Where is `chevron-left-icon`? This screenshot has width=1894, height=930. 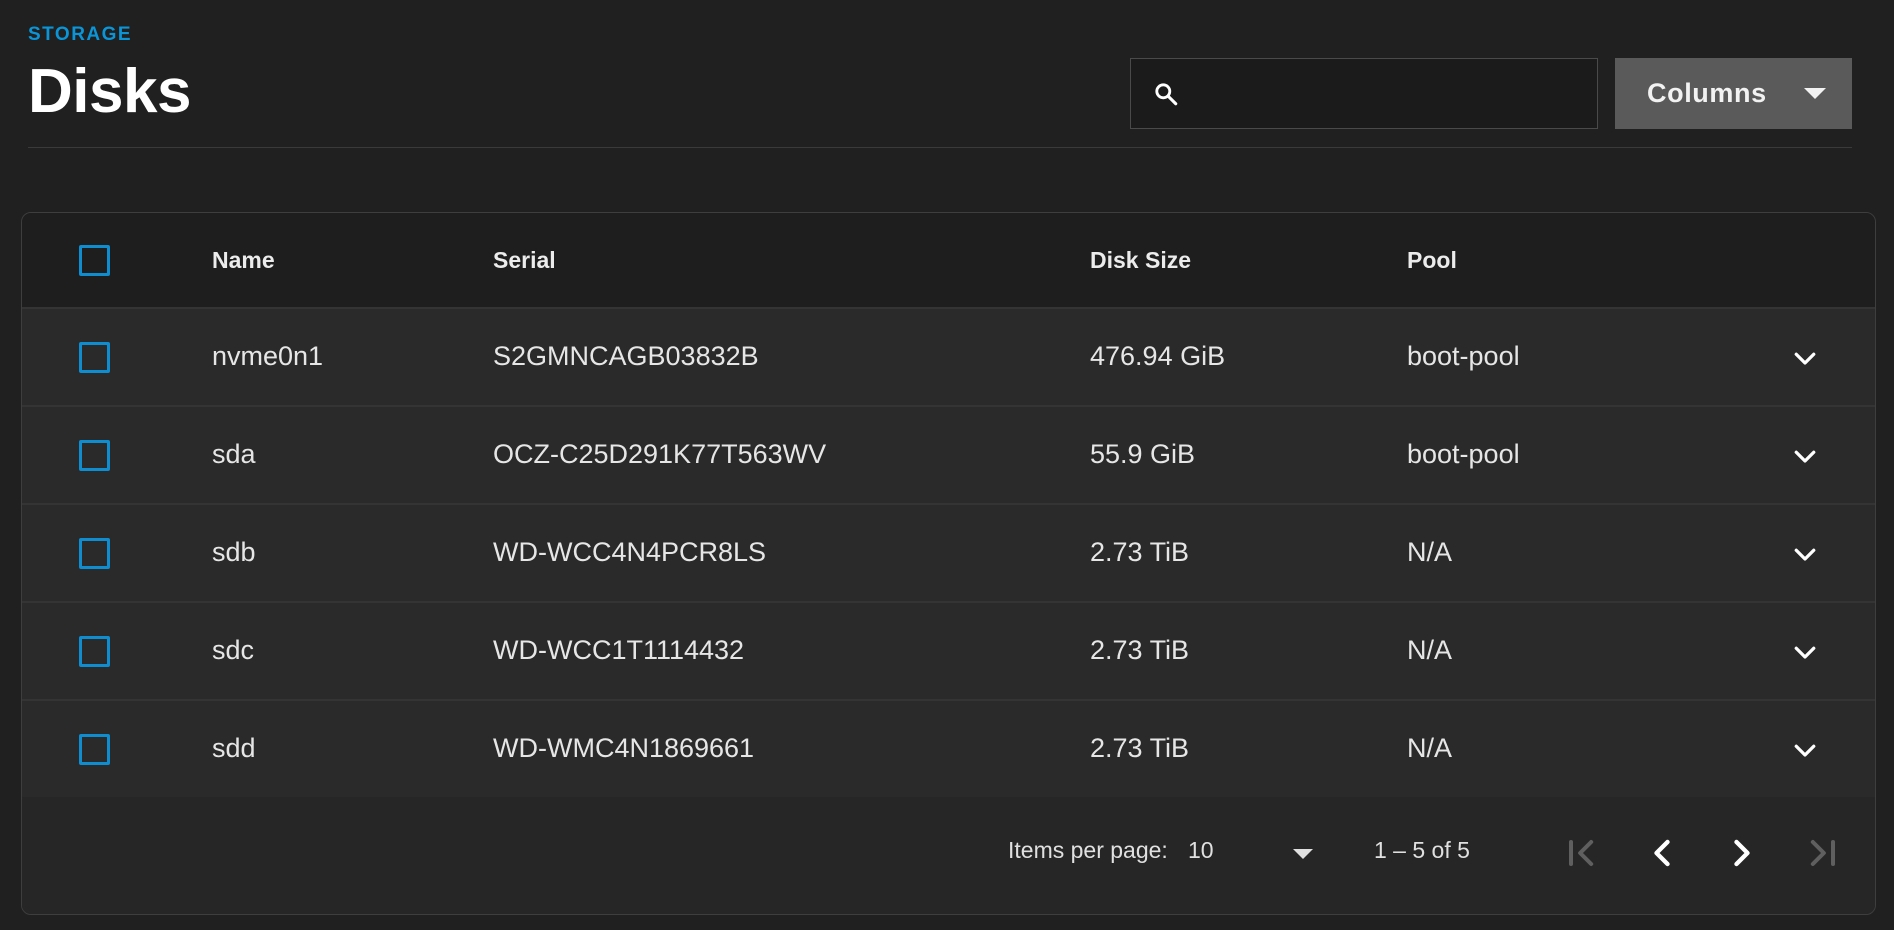 chevron-left-icon is located at coordinates (1662, 853).